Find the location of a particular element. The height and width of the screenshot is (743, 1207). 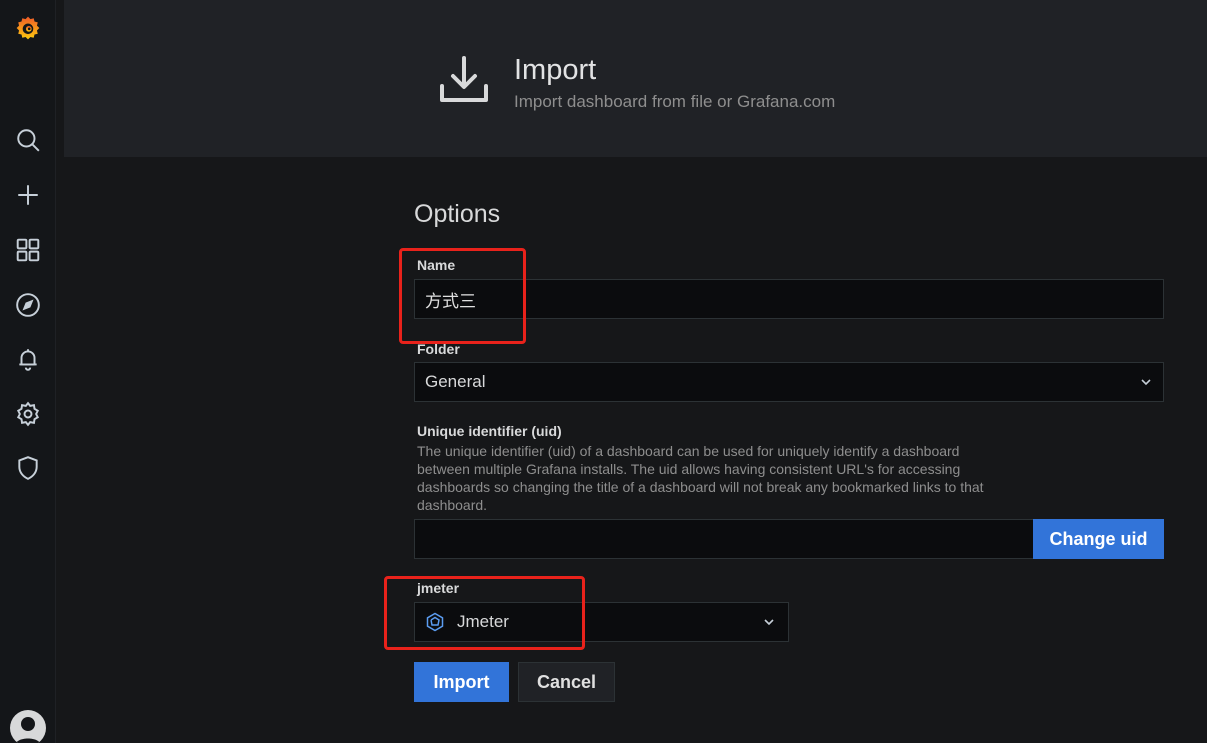

plus-icon is located at coordinates (28, 195).